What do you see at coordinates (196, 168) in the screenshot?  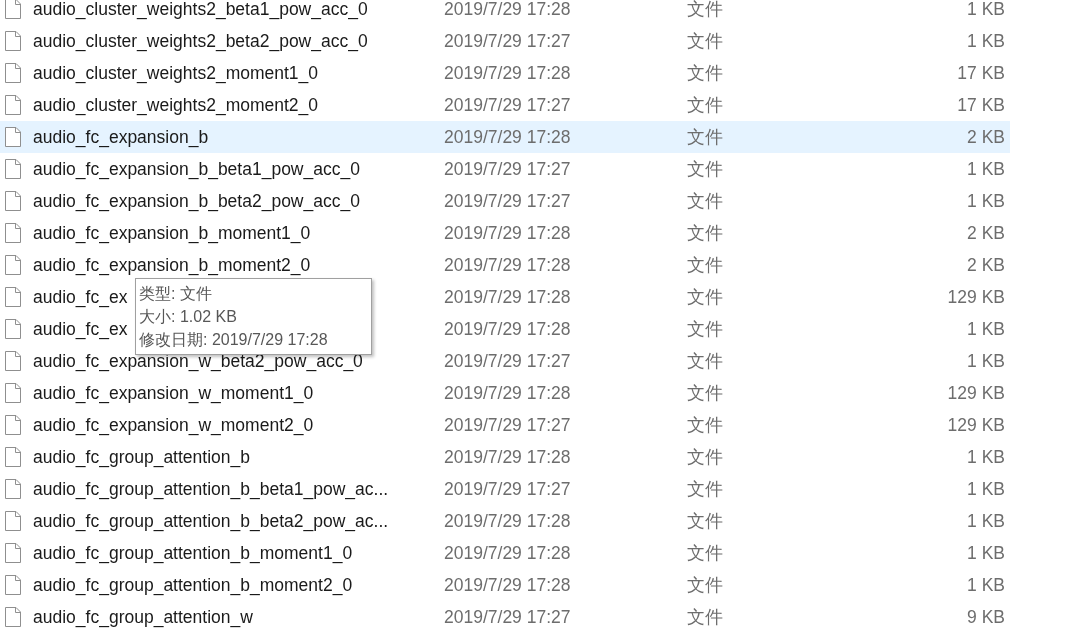 I see `file-name: audio_fc_expansion_b_beta1_pow_acc_0` at bounding box center [196, 168].